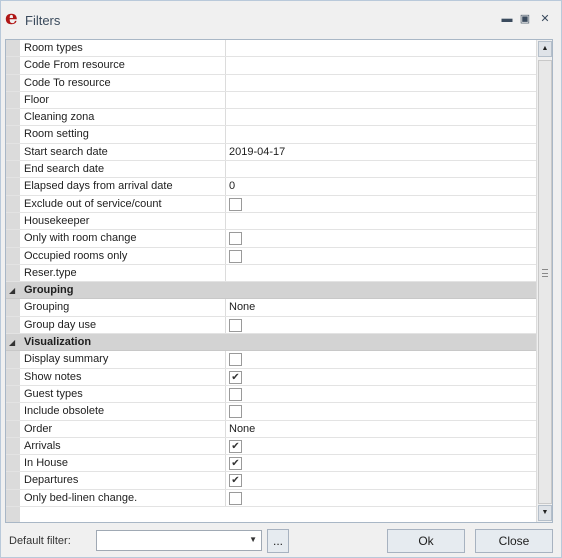 The image size is (562, 558). I want to click on default-filter-label: Default filter:, so click(40, 541).